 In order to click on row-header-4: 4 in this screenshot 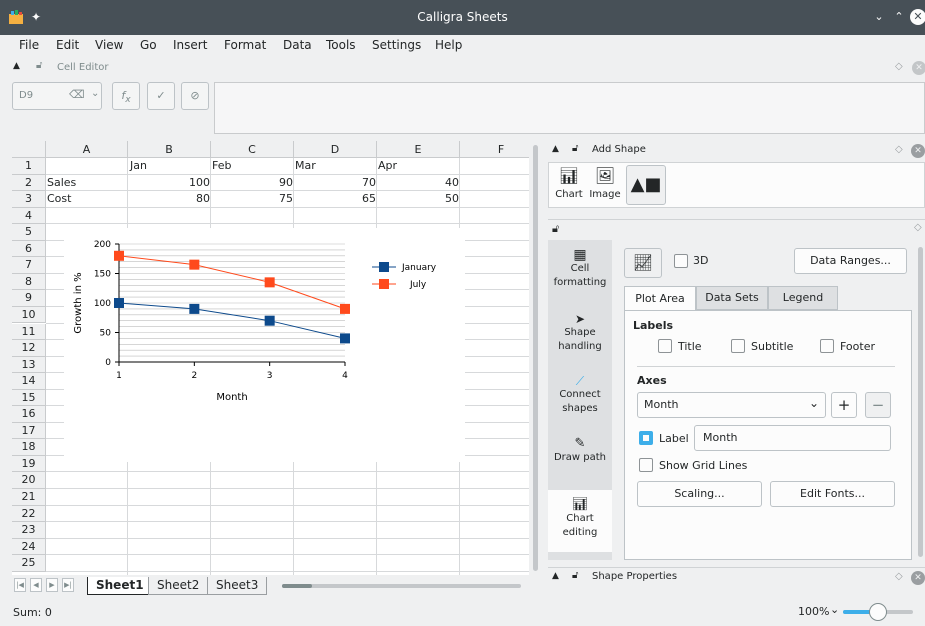, I will do `click(29, 216)`.